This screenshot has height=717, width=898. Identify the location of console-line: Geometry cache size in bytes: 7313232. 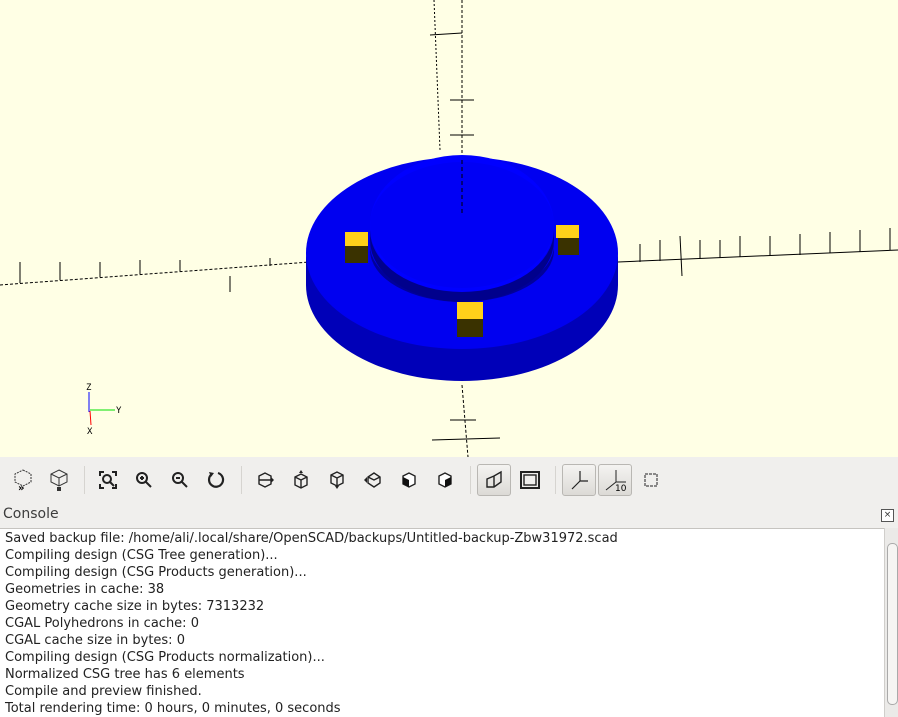
(135, 606).